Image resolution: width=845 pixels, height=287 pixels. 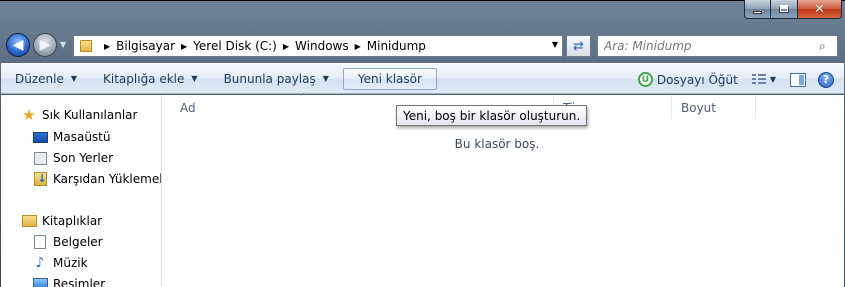 I want to click on caption-buttons: ✕, so click(x=793, y=9).